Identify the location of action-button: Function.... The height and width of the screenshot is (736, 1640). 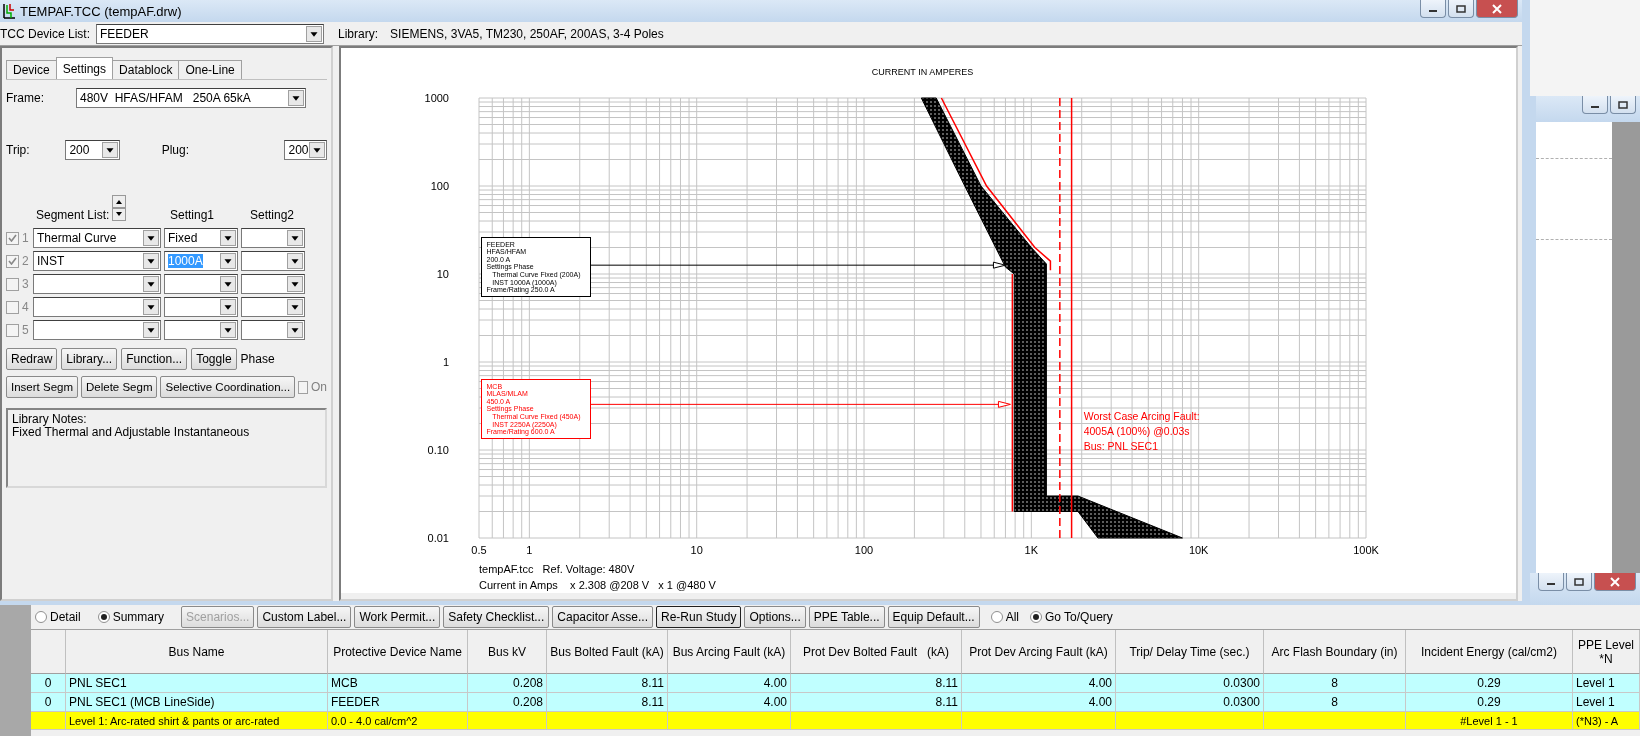
(154, 359).